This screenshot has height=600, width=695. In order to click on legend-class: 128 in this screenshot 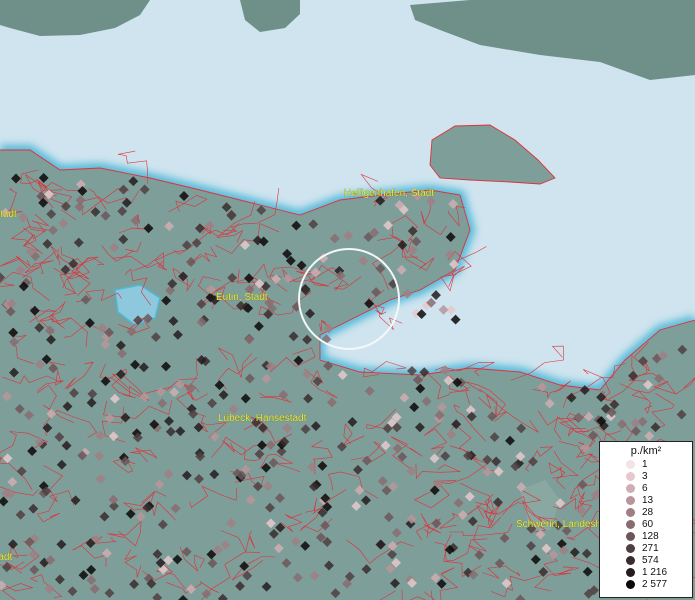, I will do `click(646, 536)`.